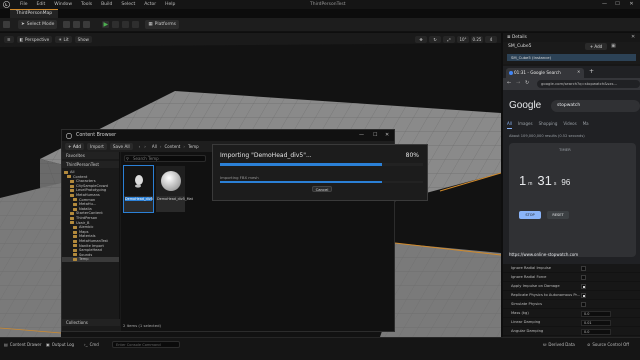 This screenshot has width=640, height=360. I want to click on camera-speed: 4, so click(491, 39).